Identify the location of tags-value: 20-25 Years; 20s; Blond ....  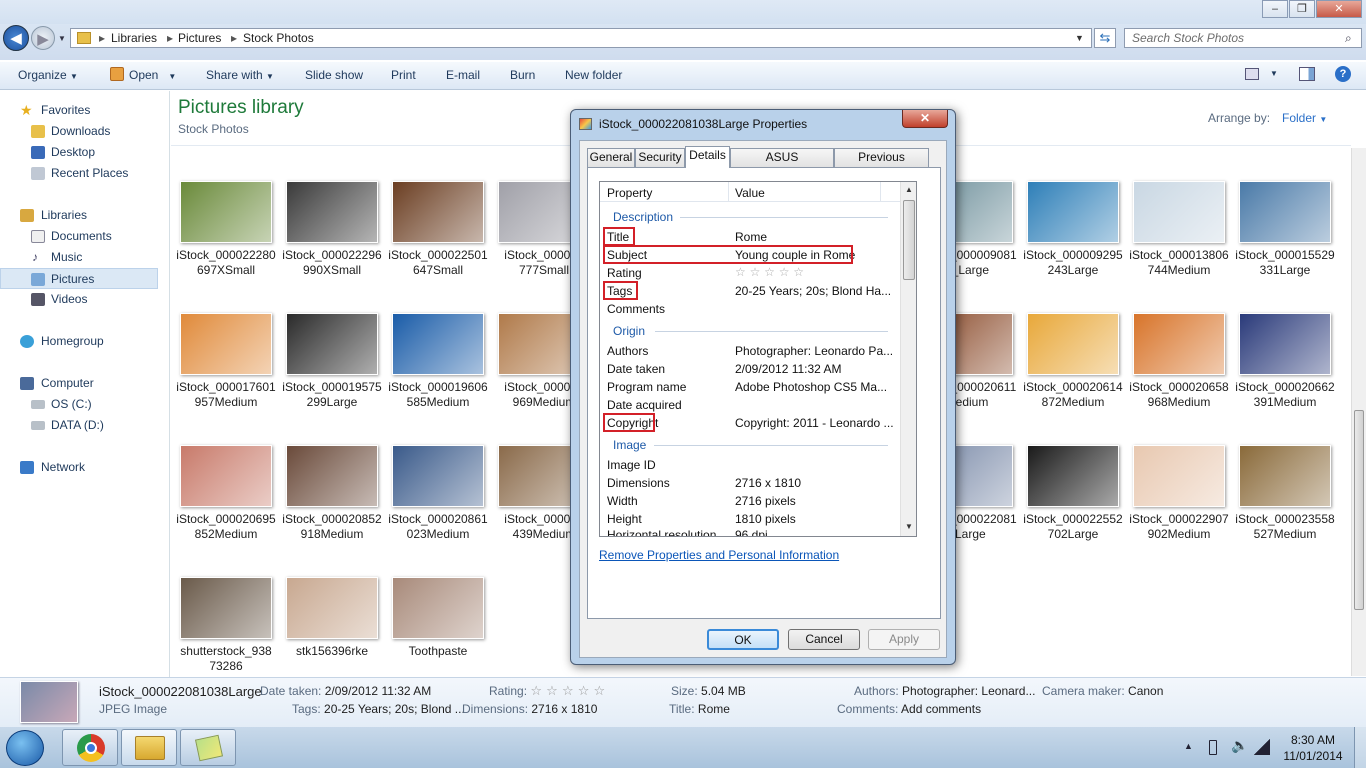
(394, 709).